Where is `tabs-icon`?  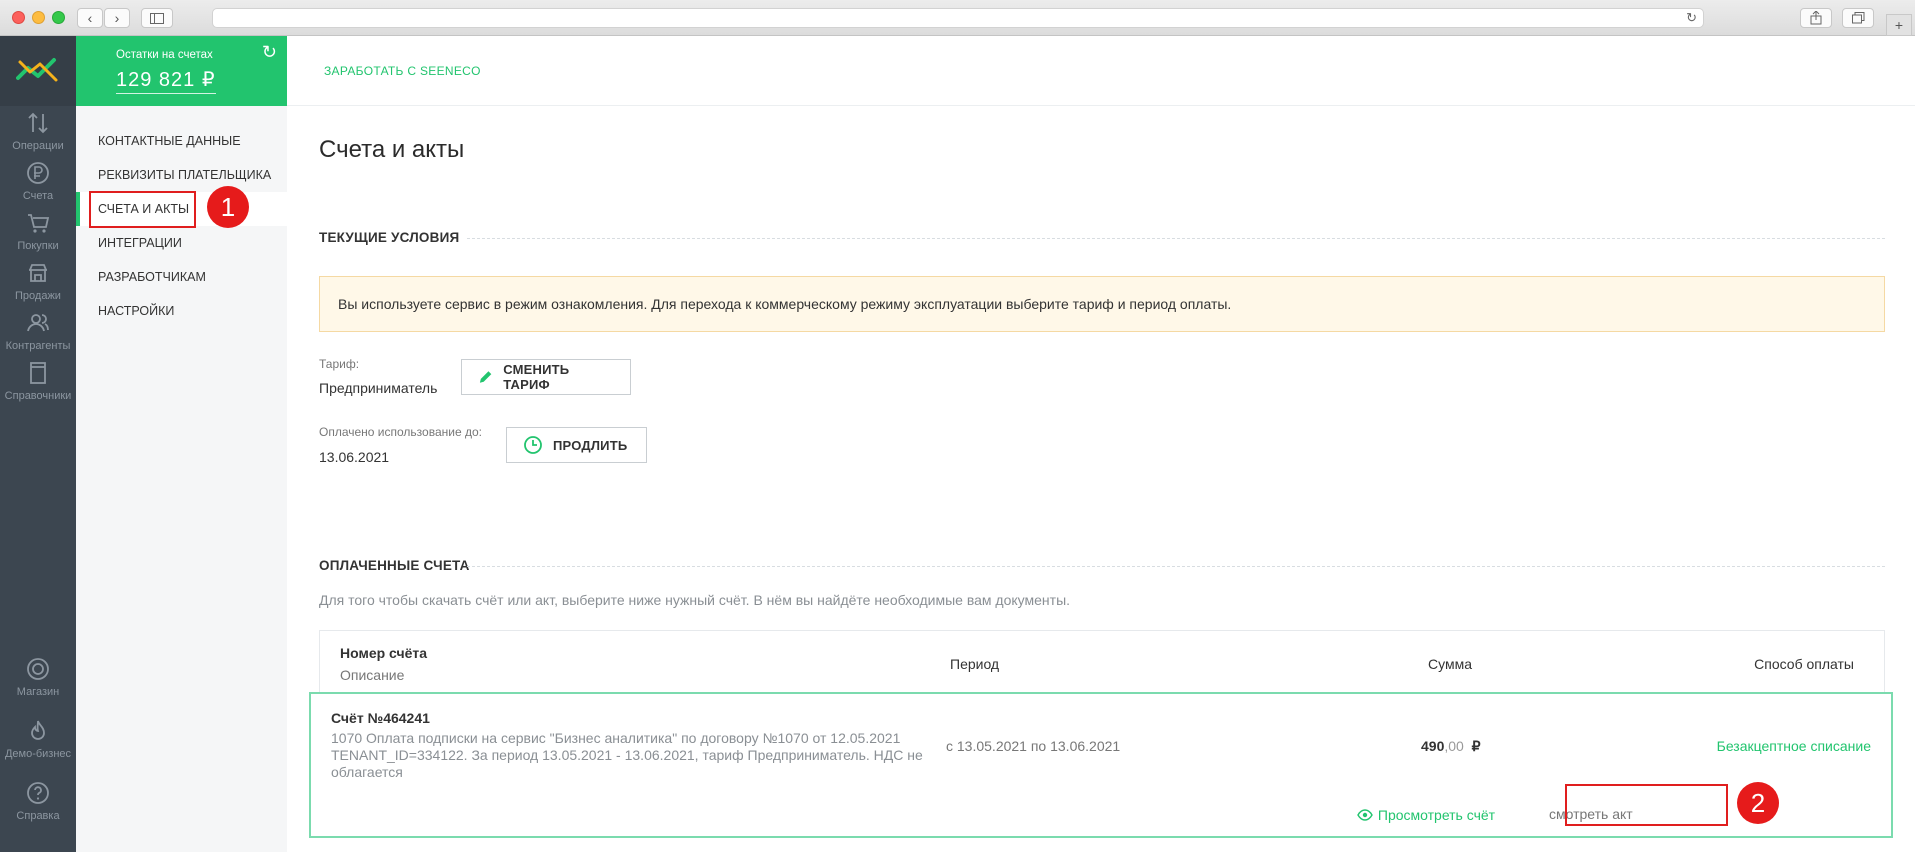 tabs-icon is located at coordinates (1857, 18).